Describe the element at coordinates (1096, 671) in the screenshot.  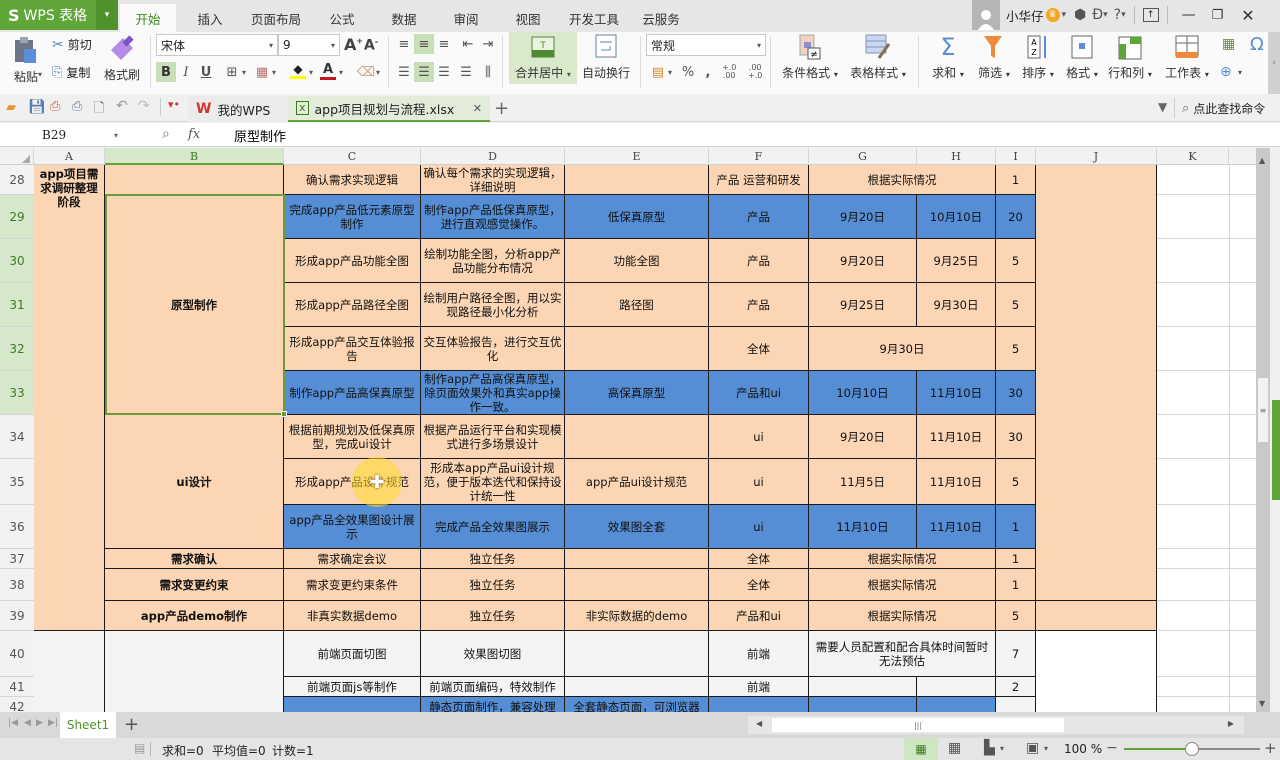
I see `remarks-cell` at that location.